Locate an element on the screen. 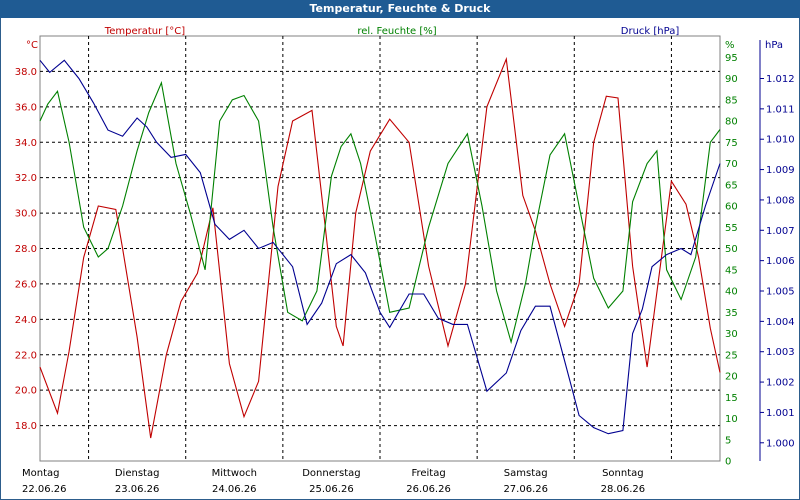 This screenshot has width=800, height=500. humidity-tick-label: 0 is located at coordinates (728, 462).